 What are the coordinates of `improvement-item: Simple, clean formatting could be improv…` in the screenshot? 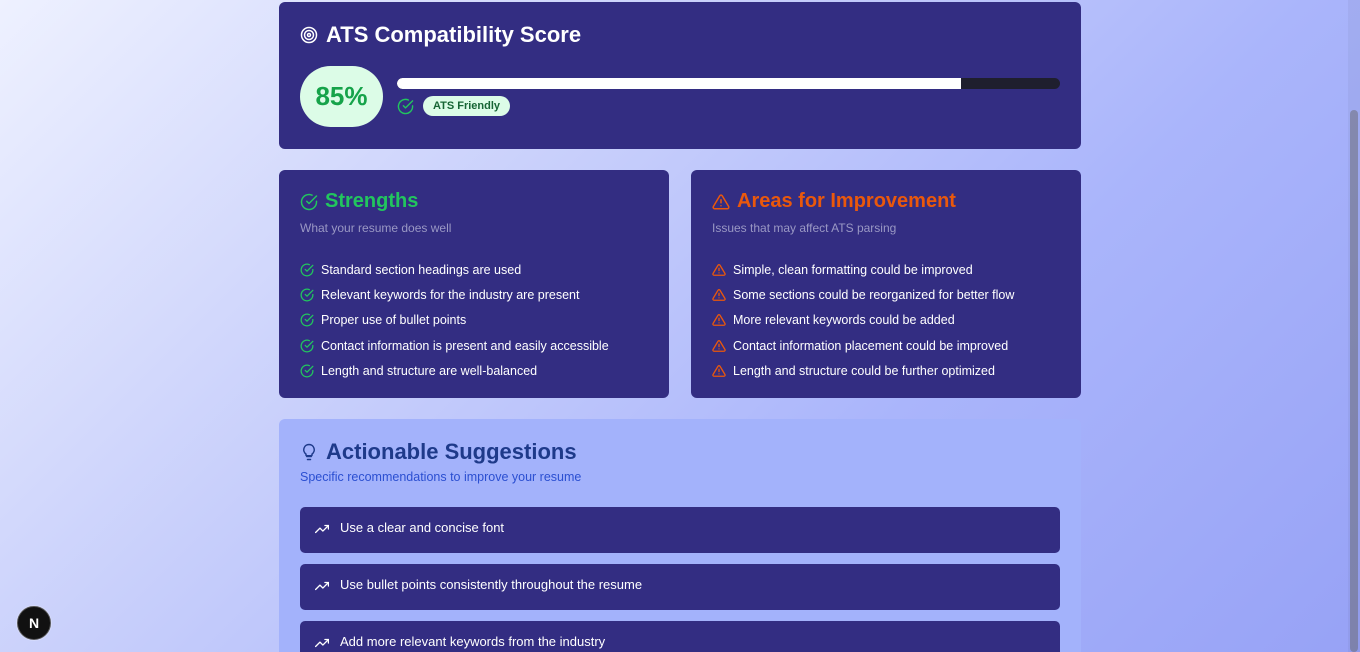 It's located at (863, 269).